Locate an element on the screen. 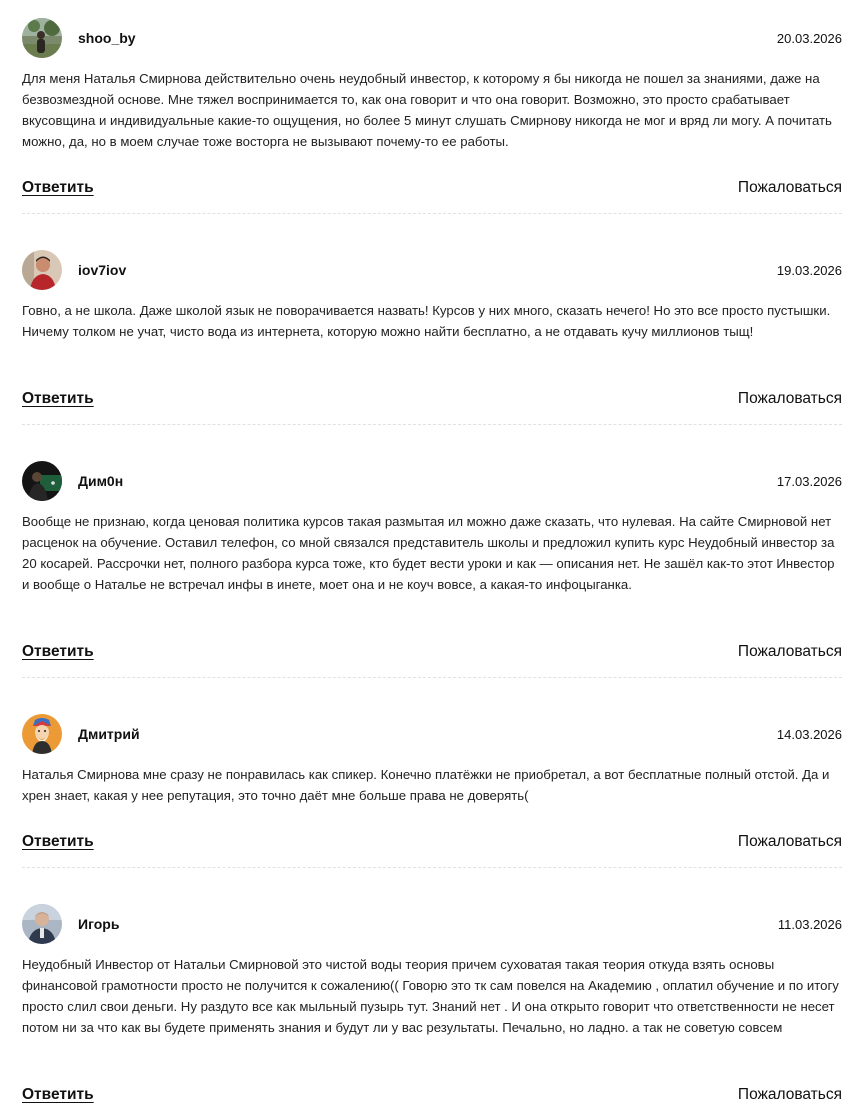 This screenshot has height=1116, width=863. comment-header: Дим0н 17.03.2026 is located at coordinates (432, 481).